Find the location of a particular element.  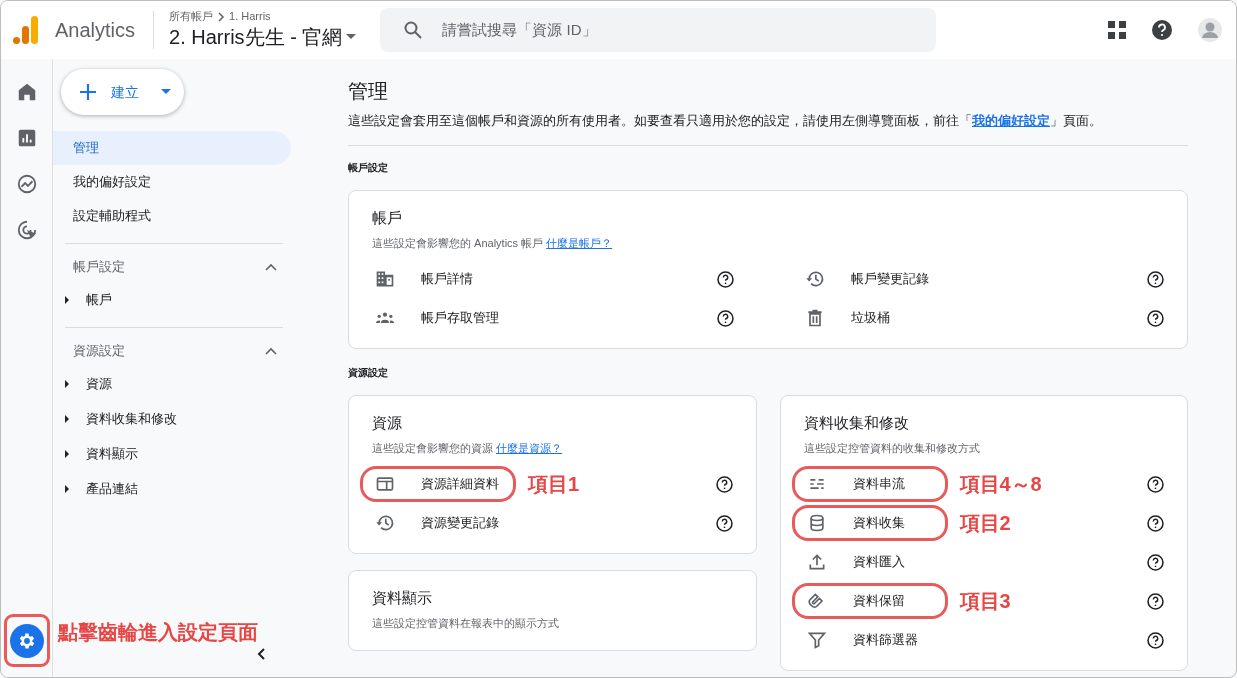

target-cursor-icon is located at coordinates (26, 230).